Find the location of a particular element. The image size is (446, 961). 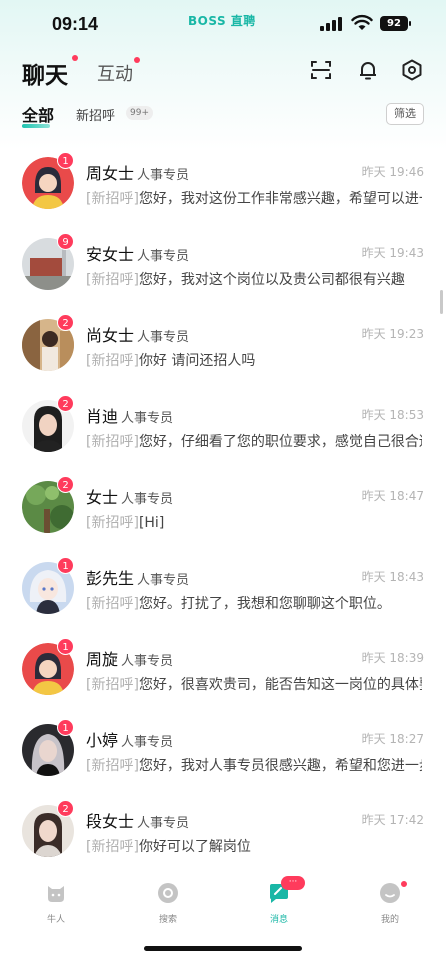

settings-icon is located at coordinates (412, 70).